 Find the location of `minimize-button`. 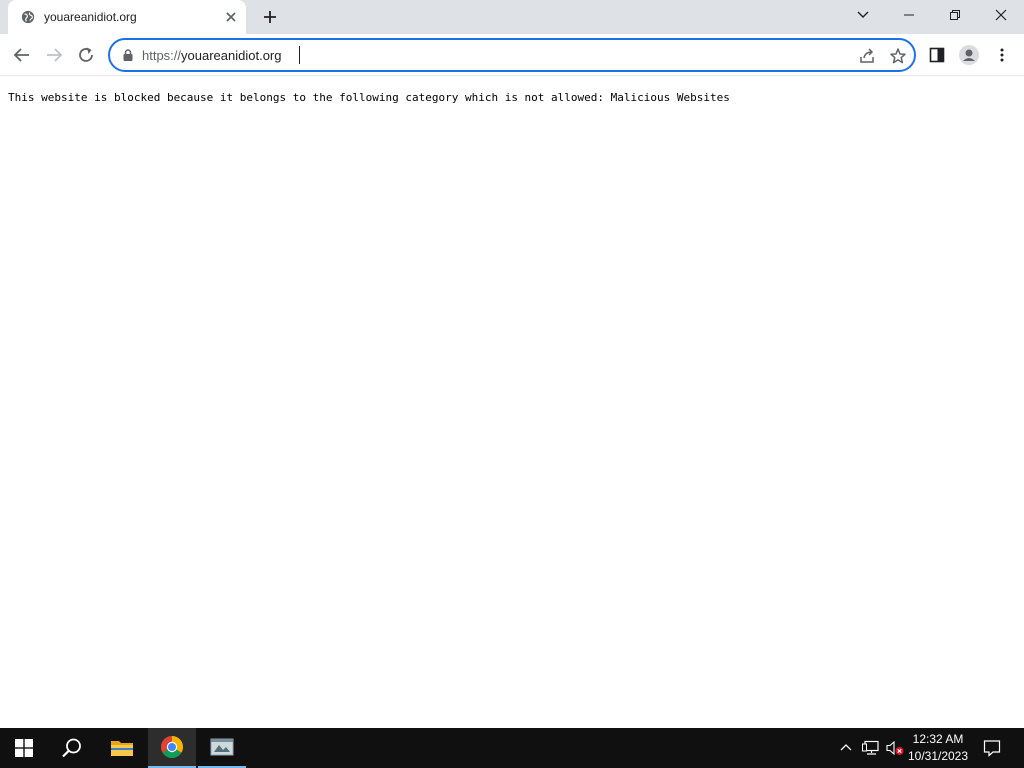

minimize-button is located at coordinates (909, 15).